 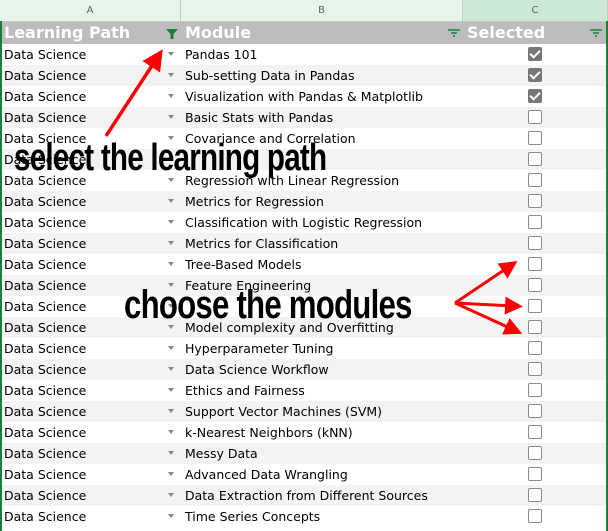 I want to click on column-header-bar: A B C, so click(x=304, y=11).